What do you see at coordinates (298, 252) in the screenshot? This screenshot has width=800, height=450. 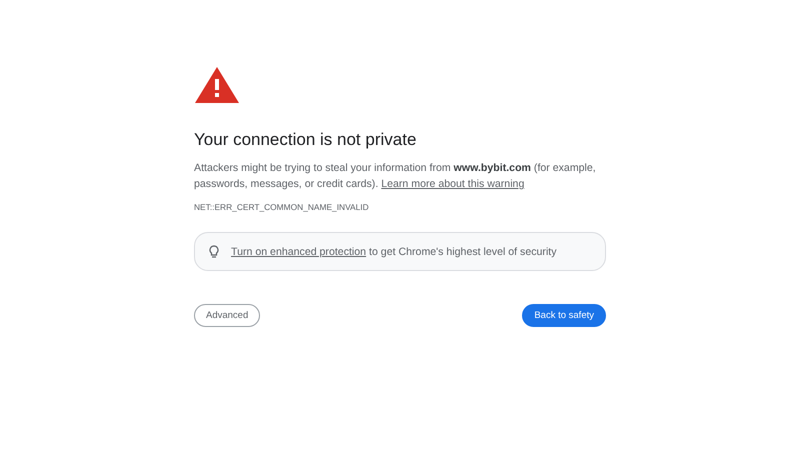 I see `enhanced-protection-link: Turn on enhanced protection` at bounding box center [298, 252].